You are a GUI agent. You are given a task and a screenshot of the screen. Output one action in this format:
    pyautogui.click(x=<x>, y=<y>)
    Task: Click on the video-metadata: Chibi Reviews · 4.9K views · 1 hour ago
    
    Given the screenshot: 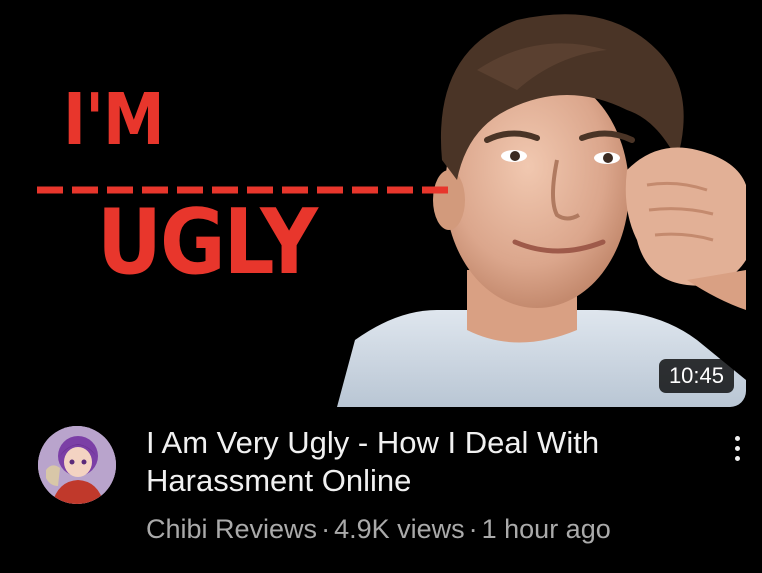 What is the action you would take?
    pyautogui.click(x=378, y=529)
    